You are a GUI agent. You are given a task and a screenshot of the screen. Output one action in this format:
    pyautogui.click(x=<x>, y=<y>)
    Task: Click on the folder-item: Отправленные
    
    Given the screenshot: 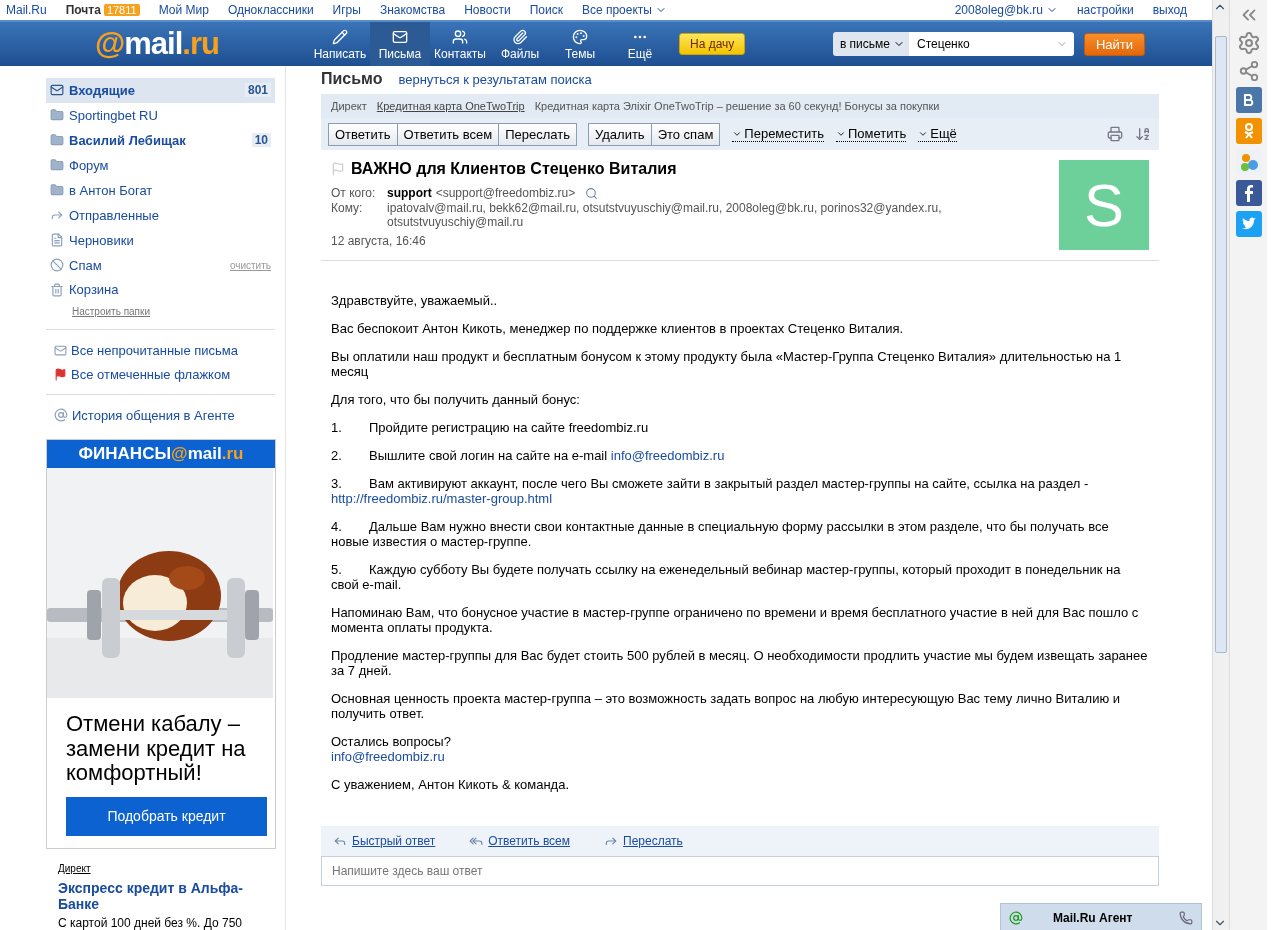 What is the action you would take?
    pyautogui.click(x=160, y=215)
    